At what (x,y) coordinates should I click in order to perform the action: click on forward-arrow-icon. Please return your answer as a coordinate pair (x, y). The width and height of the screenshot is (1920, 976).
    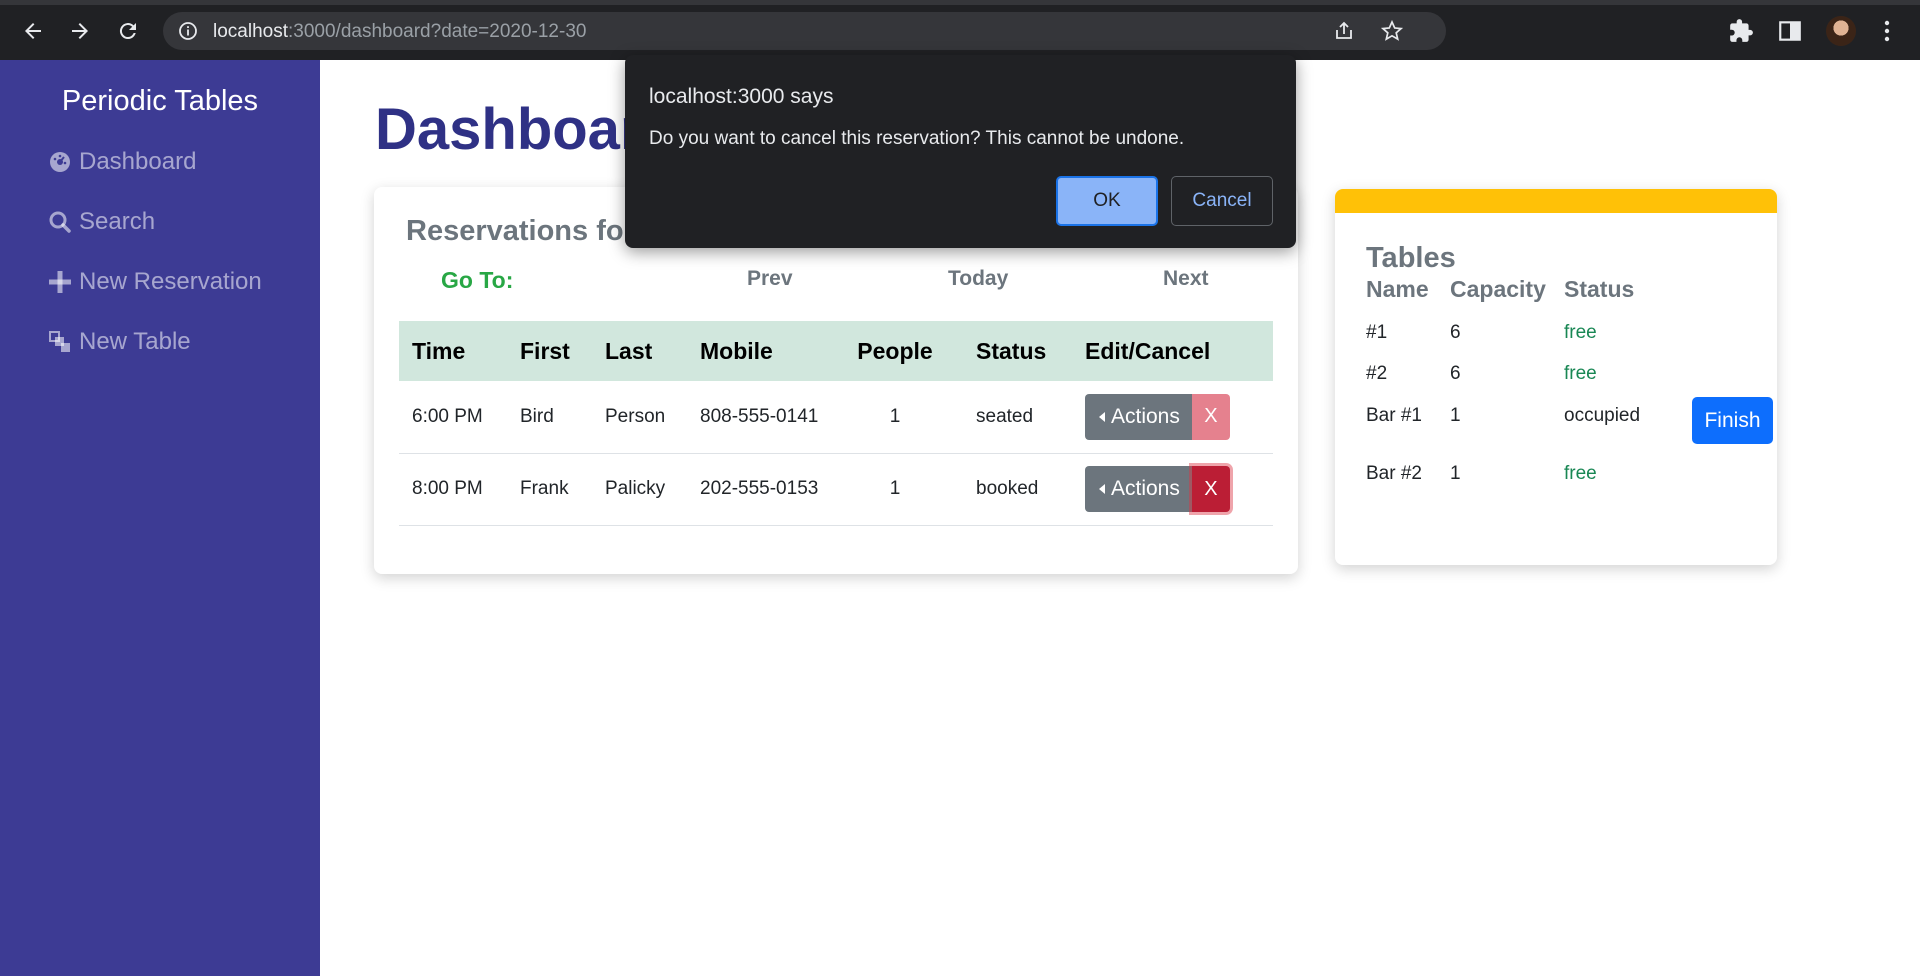
    Looking at the image, I should click on (80, 31).